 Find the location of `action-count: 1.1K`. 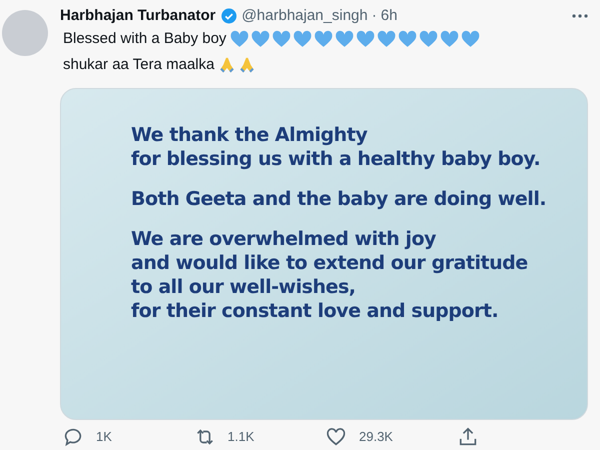

action-count: 1.1K is located at coordinates (241, 437).